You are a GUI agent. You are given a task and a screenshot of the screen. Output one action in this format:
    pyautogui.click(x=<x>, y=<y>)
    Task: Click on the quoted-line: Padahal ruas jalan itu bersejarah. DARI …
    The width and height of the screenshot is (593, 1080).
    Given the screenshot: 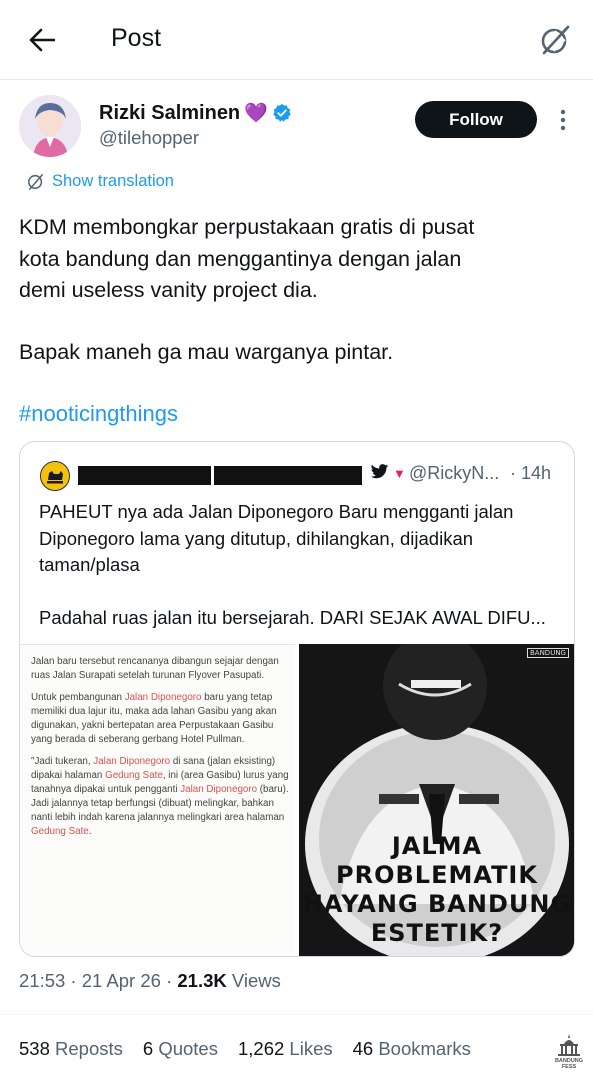 What is the action you would take?
    pyautogui.click(x=292, y=617)
    